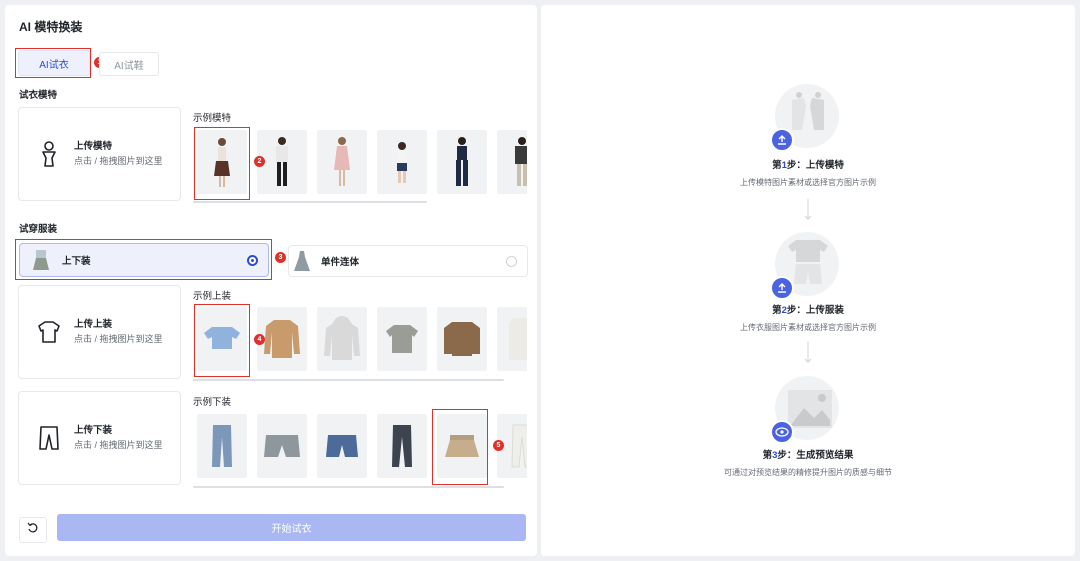 The height and width of the screenshot is (561, 1080). Describe the element at coordinates (806, 118) in the screenshot. I see `step1-illustration` at that location.